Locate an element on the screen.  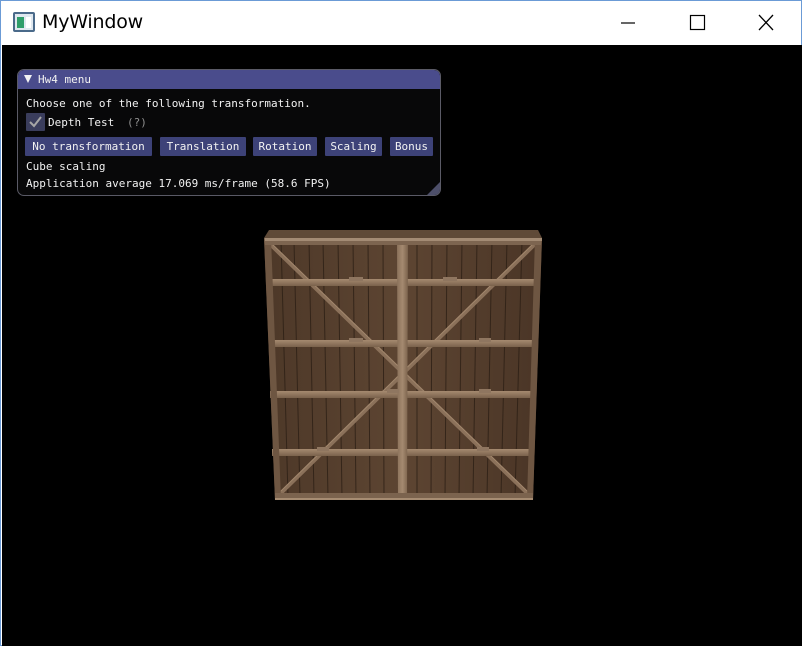
minimize-button is located at coordinates (628, 23).